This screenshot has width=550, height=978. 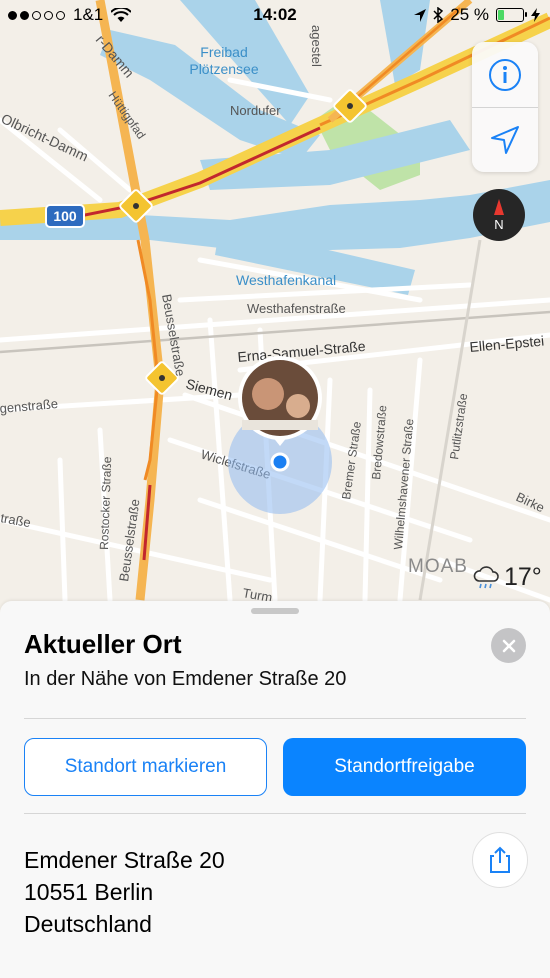 What do you see at coordinates (316, 46) in the screenshot?
I see `map-label-ageste: agestel` at bounding box center [316, 46].